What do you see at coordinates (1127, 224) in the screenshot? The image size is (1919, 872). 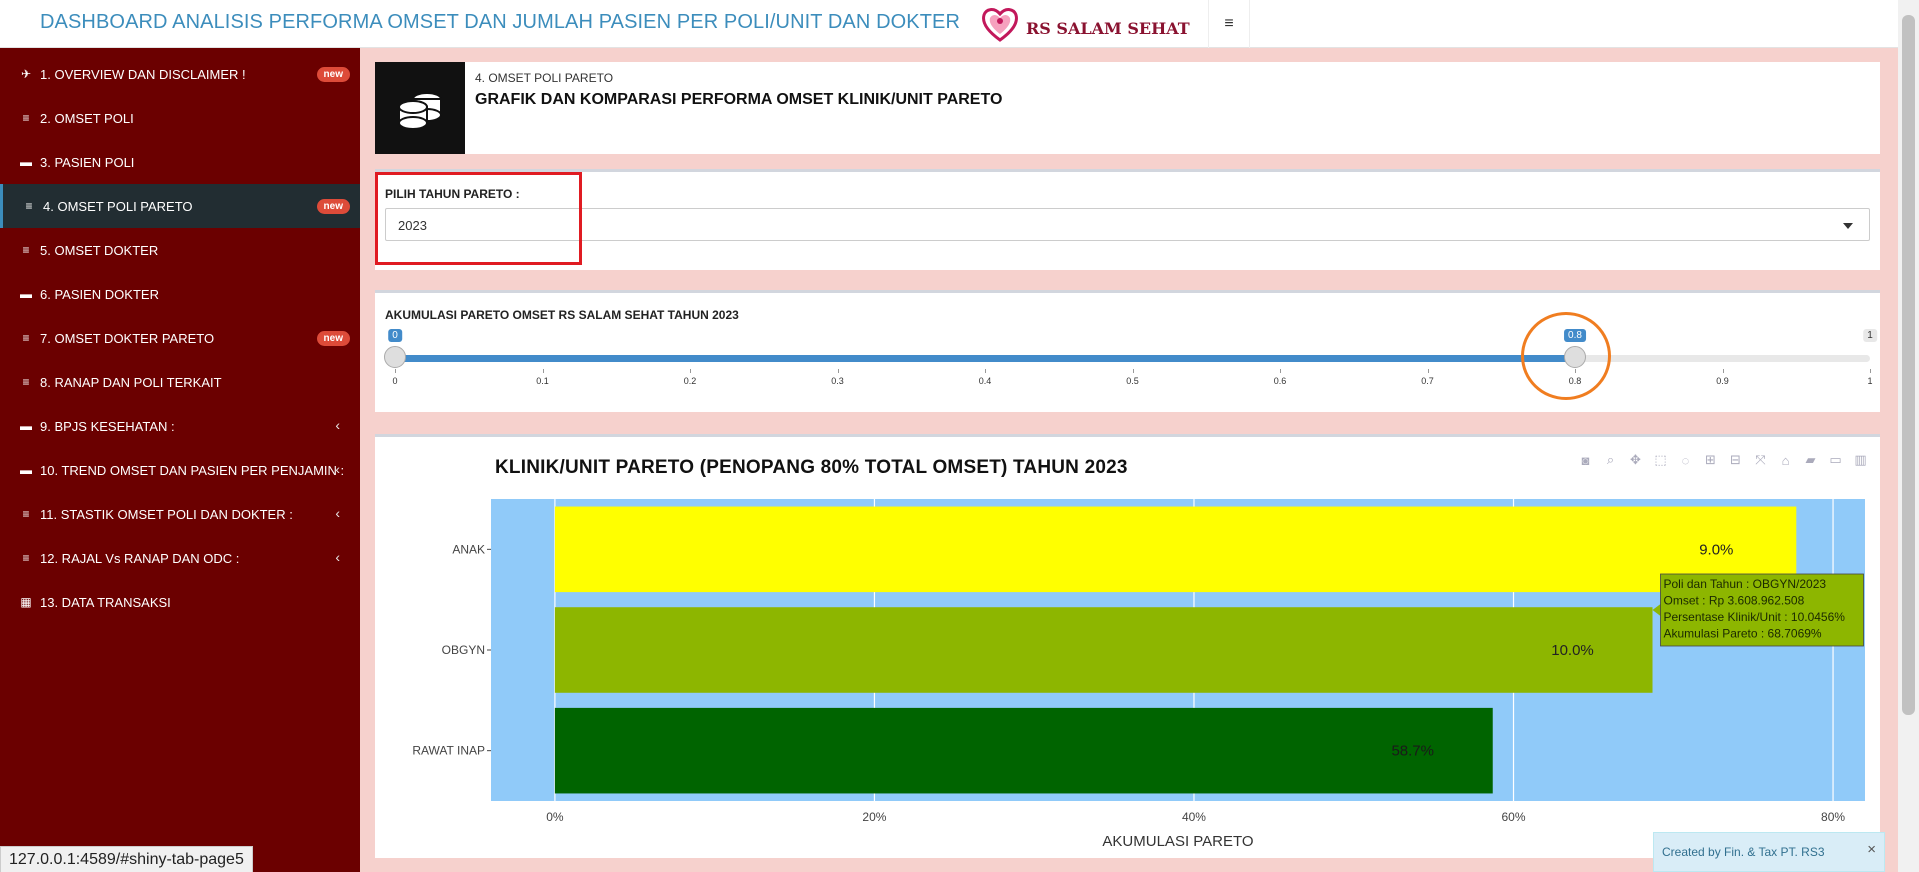 I see `year-select-dropdown: 2023` at bounding box center [1127, 224].